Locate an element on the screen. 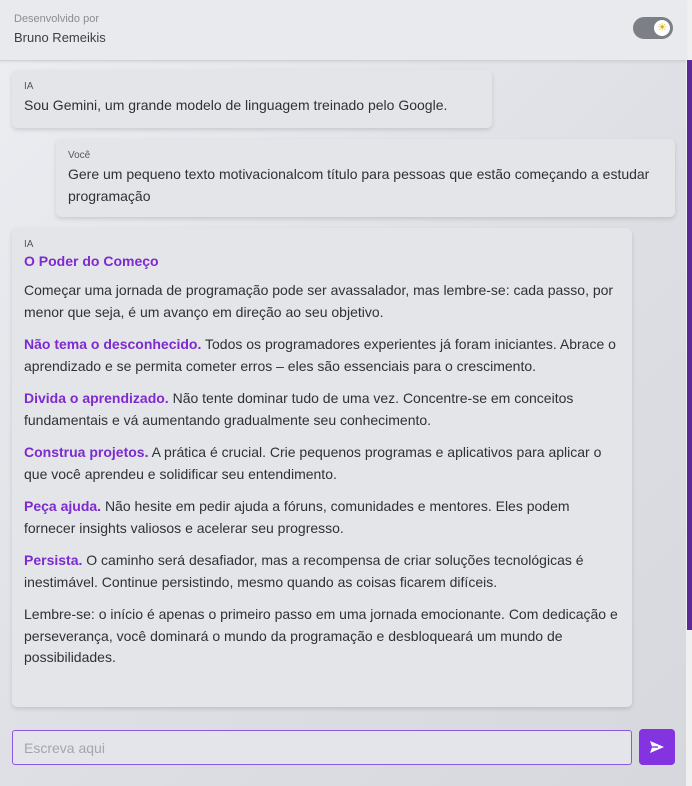 This screenshot has width=692, height=786. developer-name: Bruno Remeikis is located at coordinates (60, 37).